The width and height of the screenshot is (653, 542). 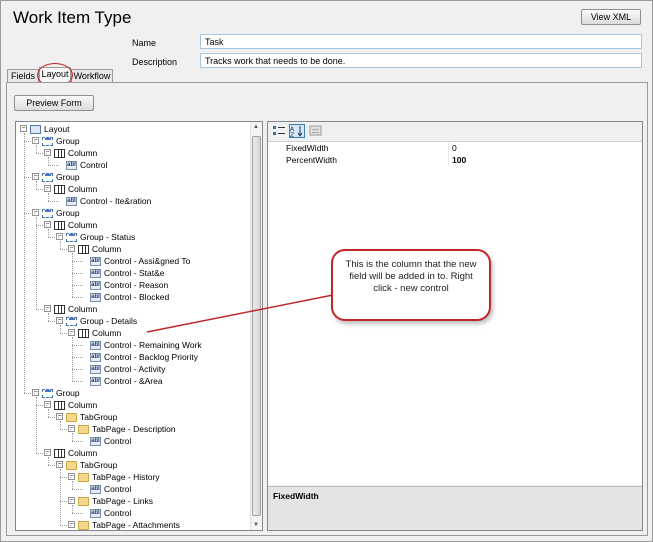 What do you see at coordinates (146, 345) in the screenshot?
I see `tree-node: abl Control - Remaining Work` at bounding box center [146, 345].